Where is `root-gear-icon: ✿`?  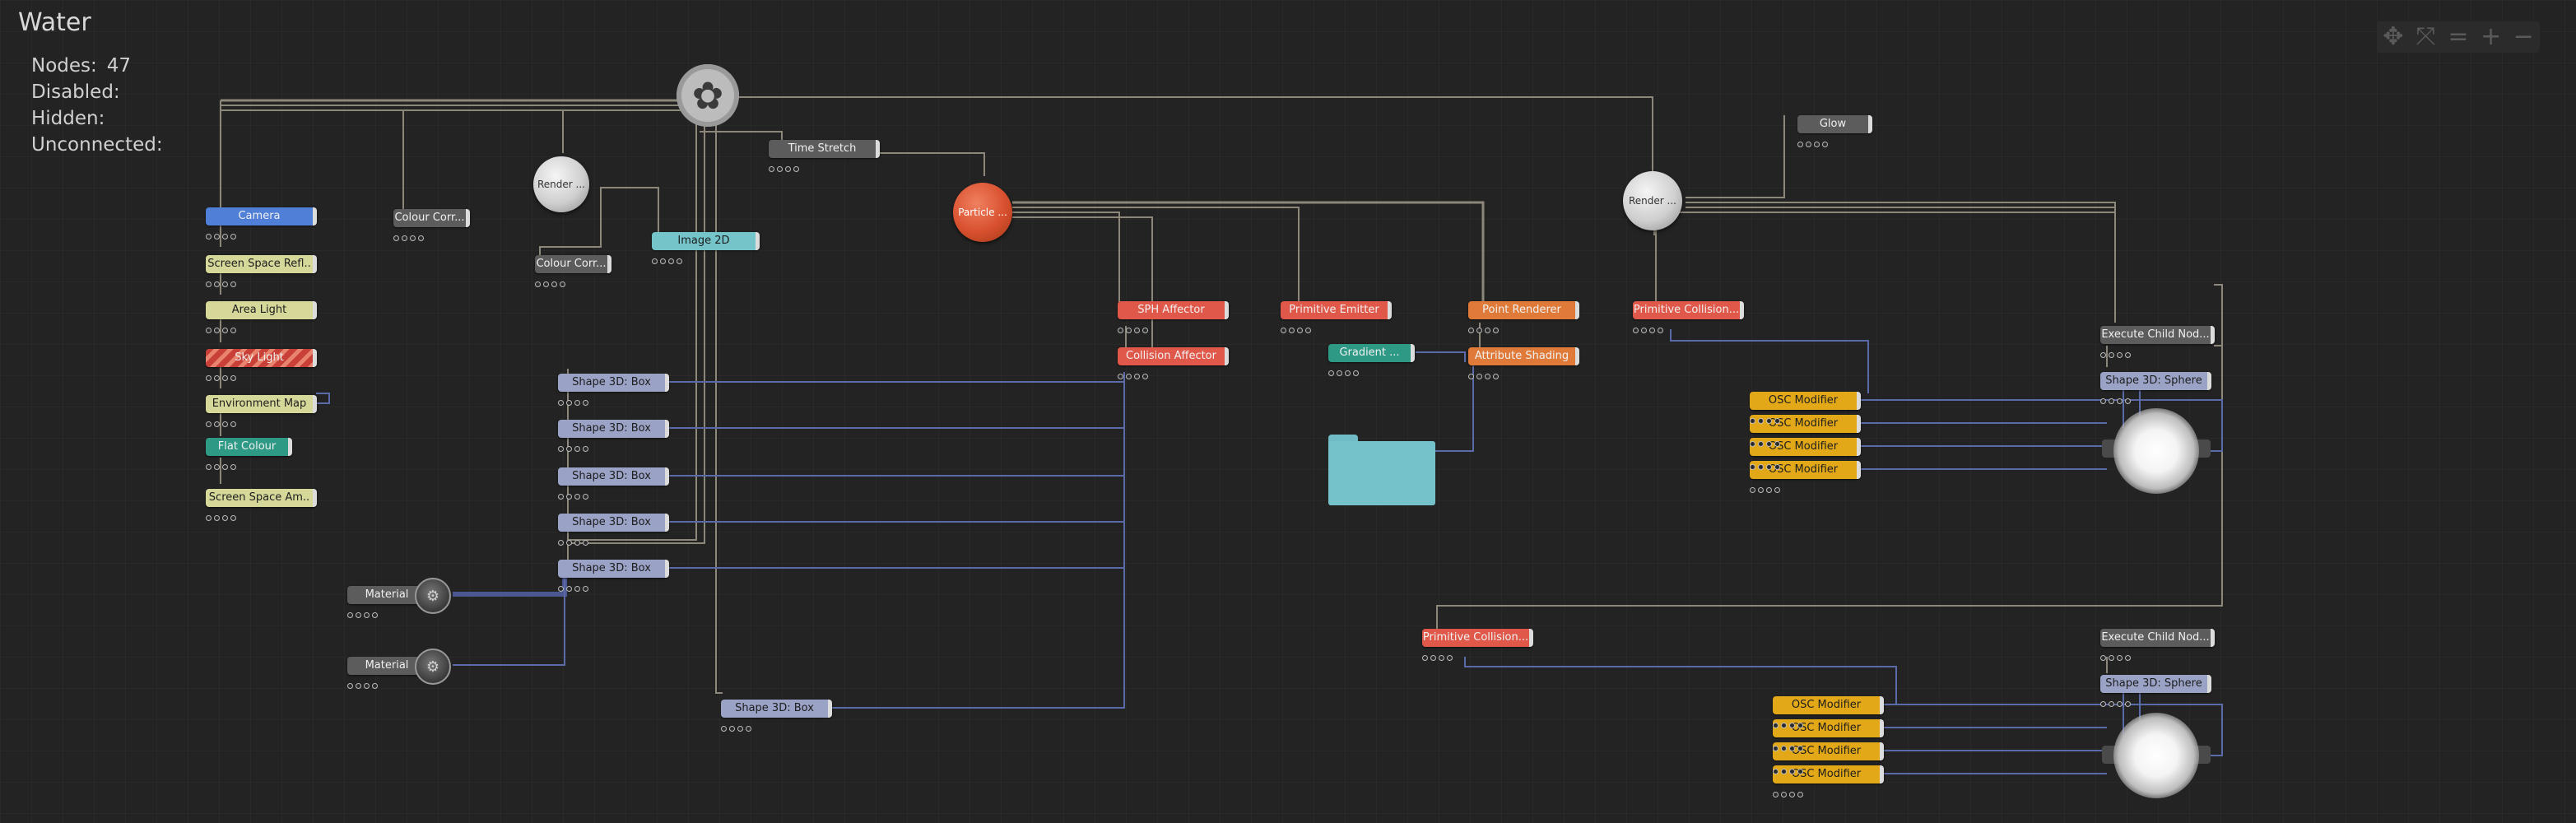 root-gear-icon: ✿ is located at coordinates (708, 95).